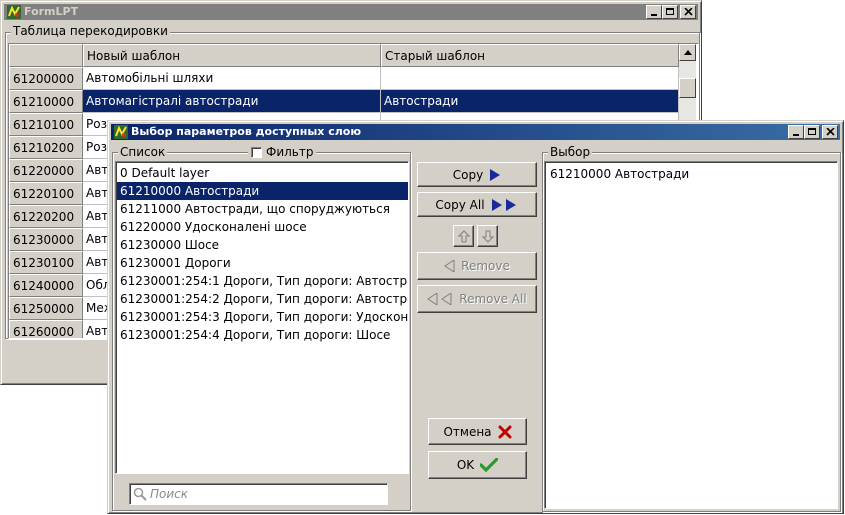 Image resolution: width=845 pixels, height=515 pixels. What do you see at coordinates (449, 266) in the screenshot?
I see `left-arrow-icon` at bounding box center [449, 266].